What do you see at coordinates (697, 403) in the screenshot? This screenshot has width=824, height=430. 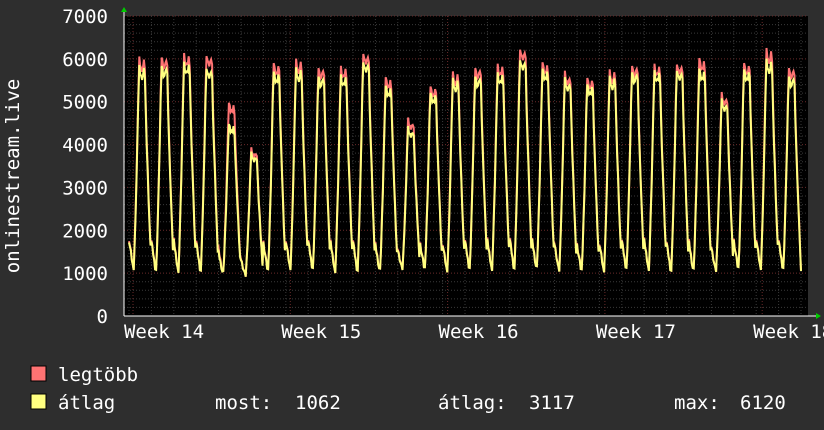 I see `stat-max-label: max:` at bounding box center [697, 403].